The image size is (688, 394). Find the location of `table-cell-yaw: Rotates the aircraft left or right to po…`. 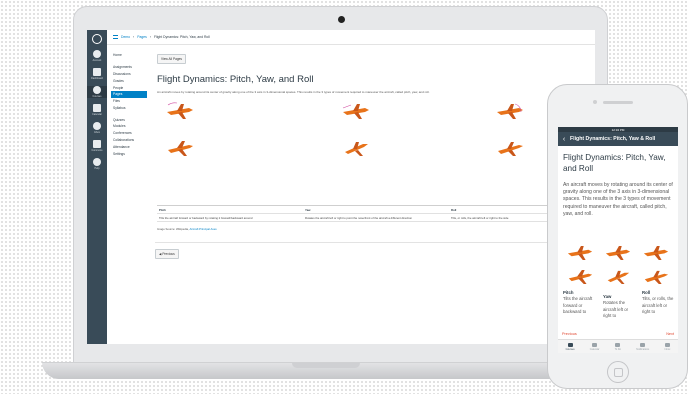

table-cell-yaw: Rotates the aircraft left or right to po… is located at coordinates (359, 217).